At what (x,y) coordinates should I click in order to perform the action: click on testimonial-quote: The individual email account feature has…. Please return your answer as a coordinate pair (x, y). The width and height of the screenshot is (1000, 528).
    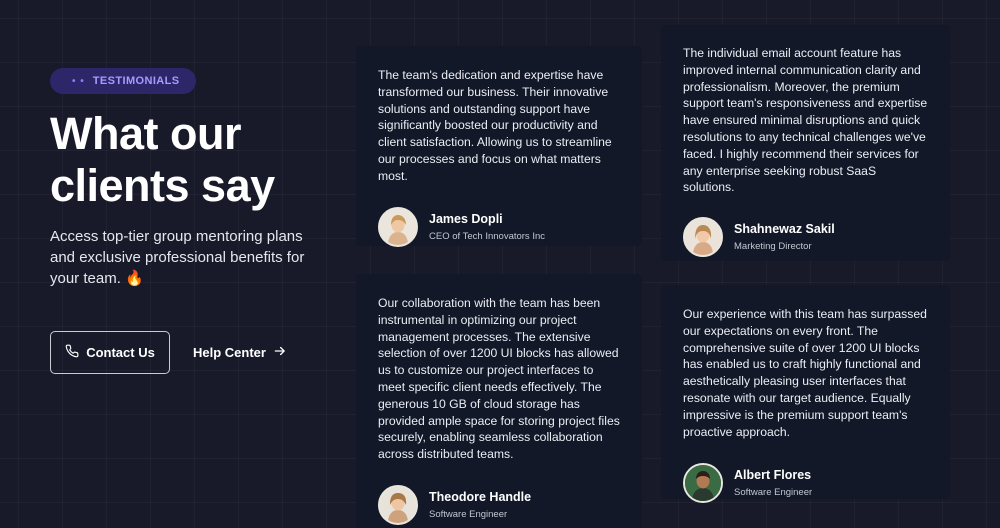
    Looking at the image, I should click on (805, 120).